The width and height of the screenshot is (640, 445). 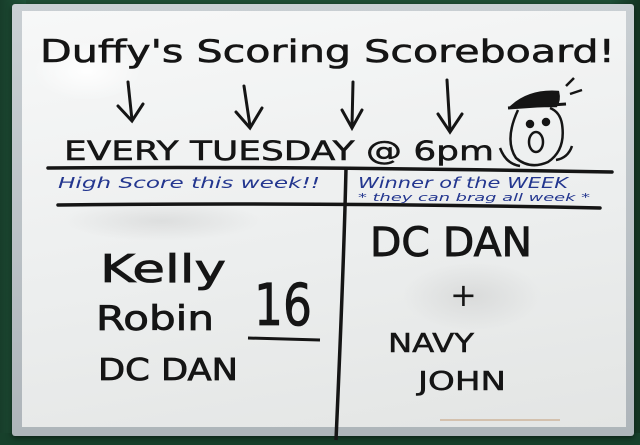 What do you see at coordinates (474, 197) in the screenshot?
I see `right-column-subheader: * they can brag all week *` at bounding box center [474, 197].